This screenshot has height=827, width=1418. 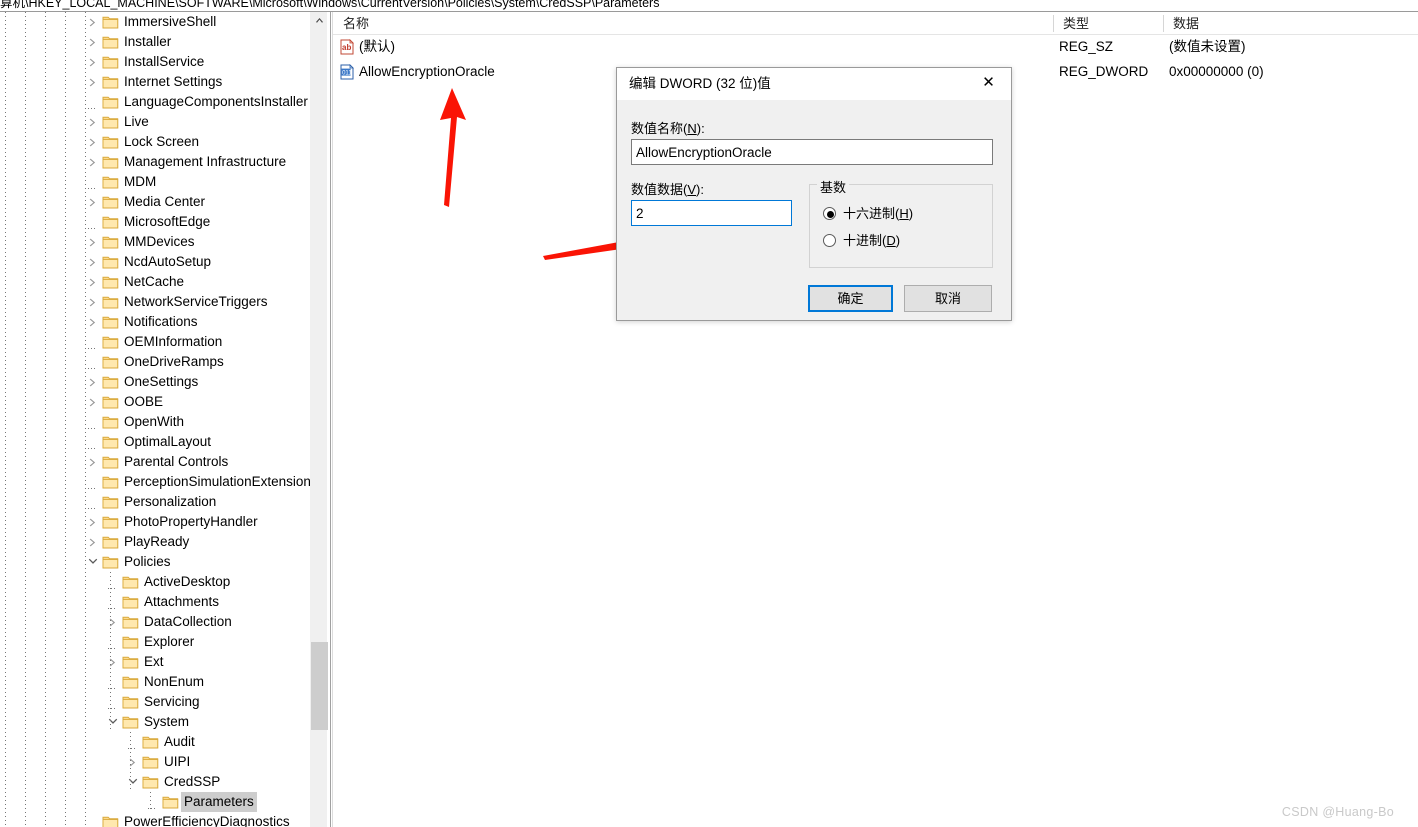 I want to click on tree-item-credssp: CredSSP, so click(x=155, y=782).